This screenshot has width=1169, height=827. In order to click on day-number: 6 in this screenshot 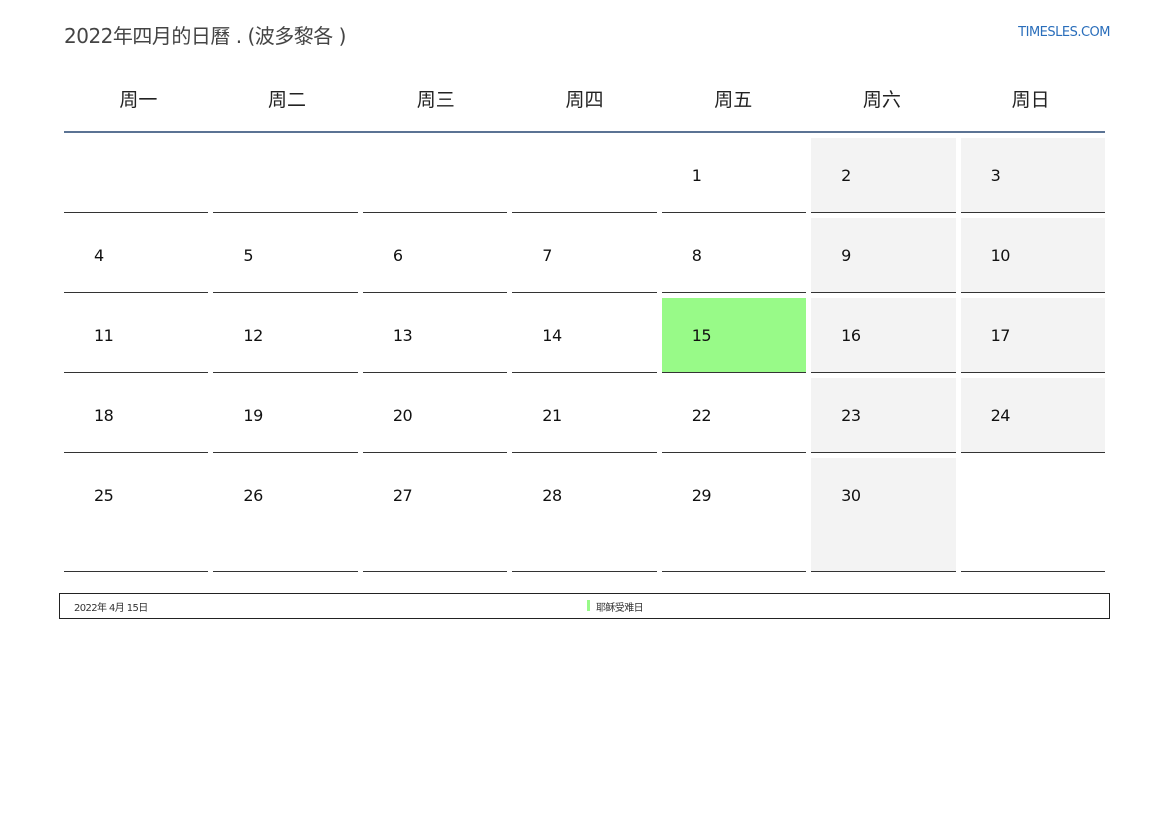, I will do `click(397, 255)`.